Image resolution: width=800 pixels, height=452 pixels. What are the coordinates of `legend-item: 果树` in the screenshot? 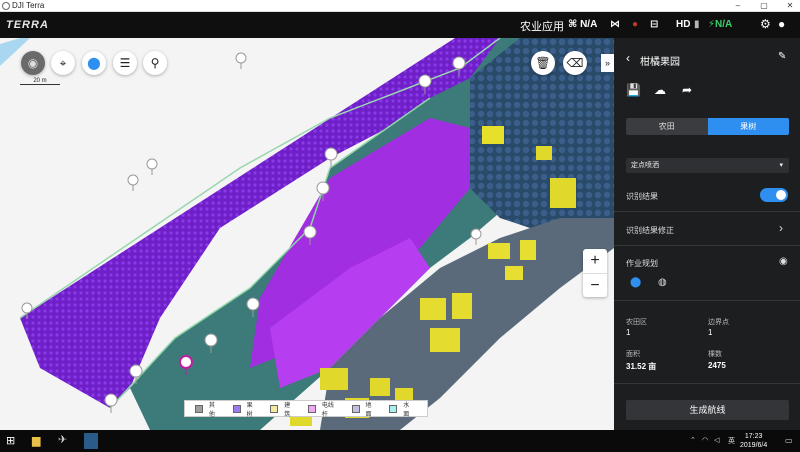 It's located at (245, 409).